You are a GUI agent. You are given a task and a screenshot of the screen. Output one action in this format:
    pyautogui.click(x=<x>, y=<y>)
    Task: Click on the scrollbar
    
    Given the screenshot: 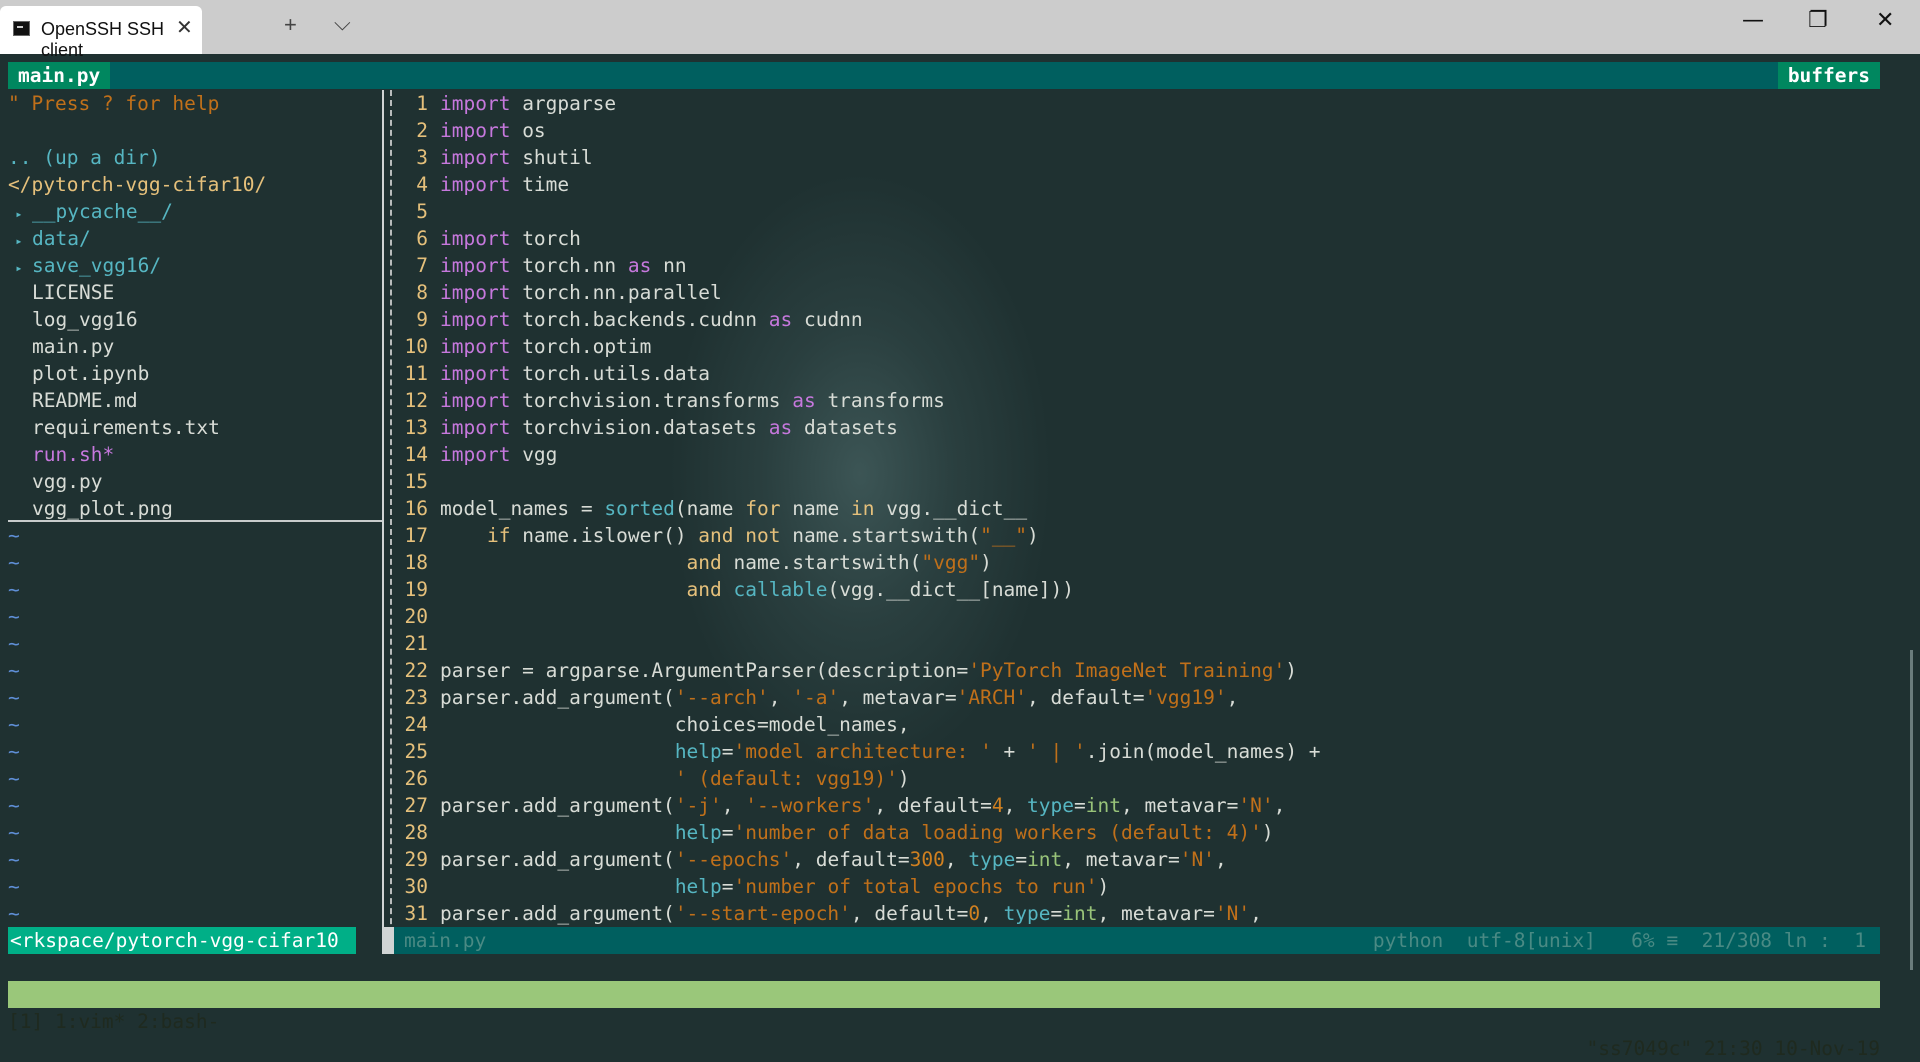 What is the action you would take?
    pyautogui.click(x=1911, y=810)
    